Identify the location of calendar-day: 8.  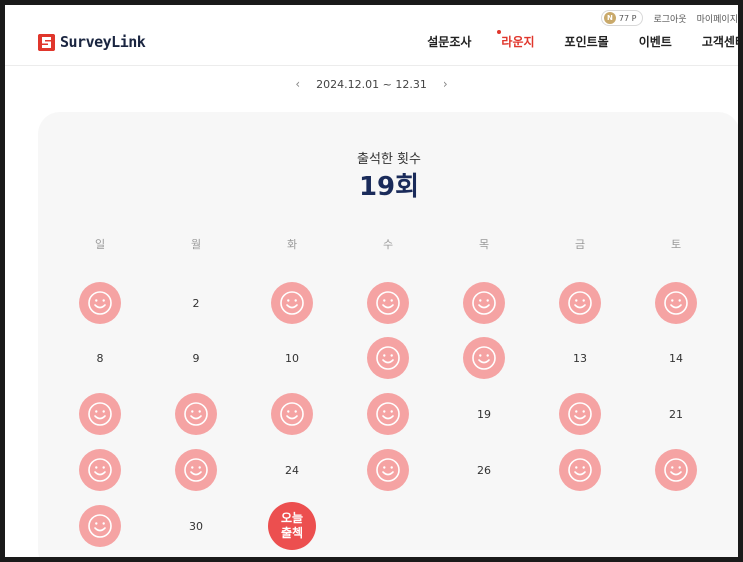
(100, 358).